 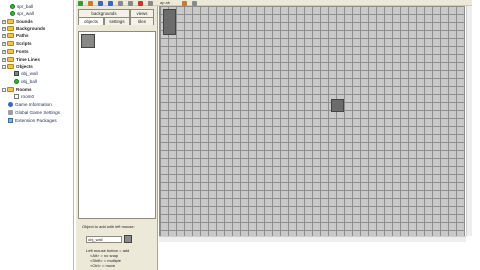 I want to click on help-line: <Ctrl> = move, so click(x=103, y=265).